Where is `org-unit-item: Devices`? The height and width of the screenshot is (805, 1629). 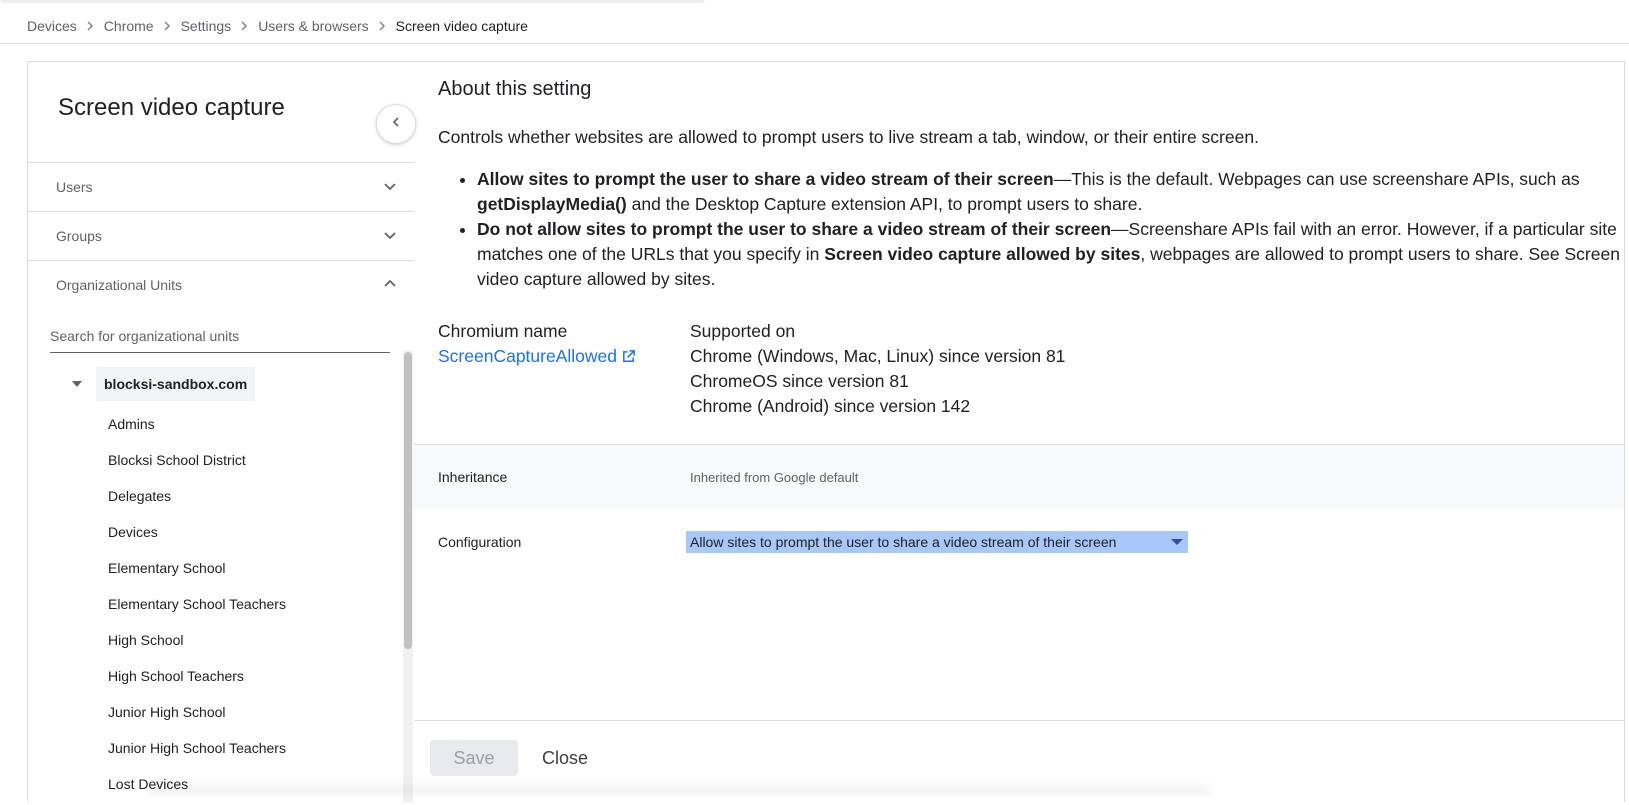 org-unit-item: Devices is located at coordinates (197, 535).